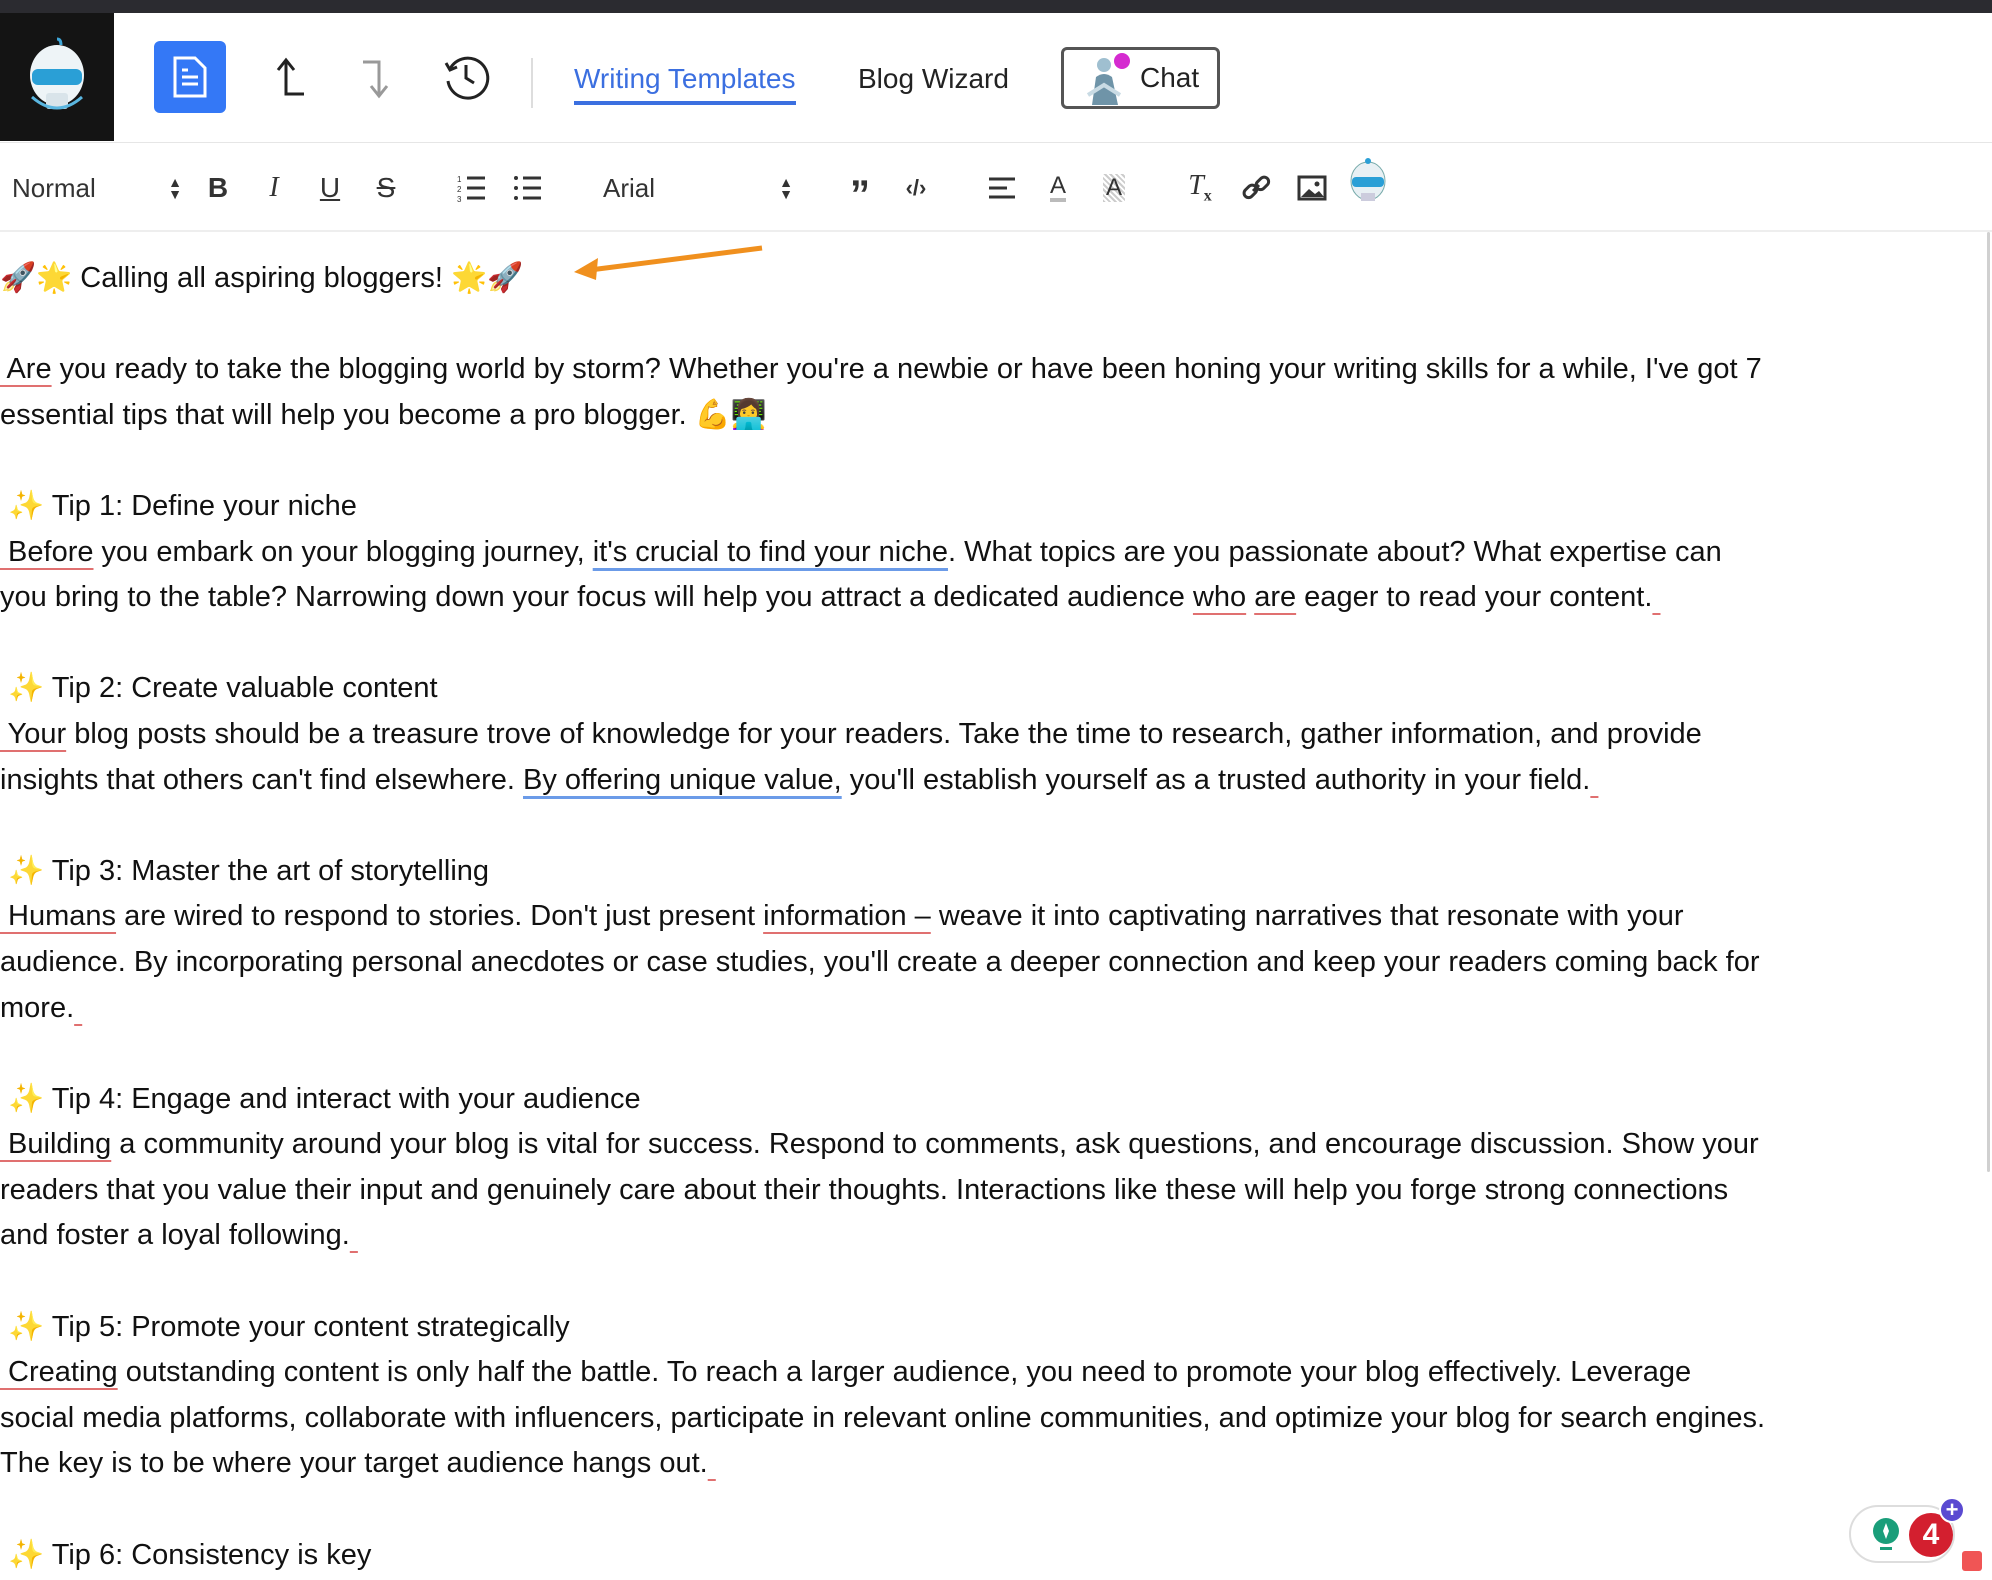 The height and width of the screenshot is (1580, 1992). I want to click on image-button, so click(1312, 188).